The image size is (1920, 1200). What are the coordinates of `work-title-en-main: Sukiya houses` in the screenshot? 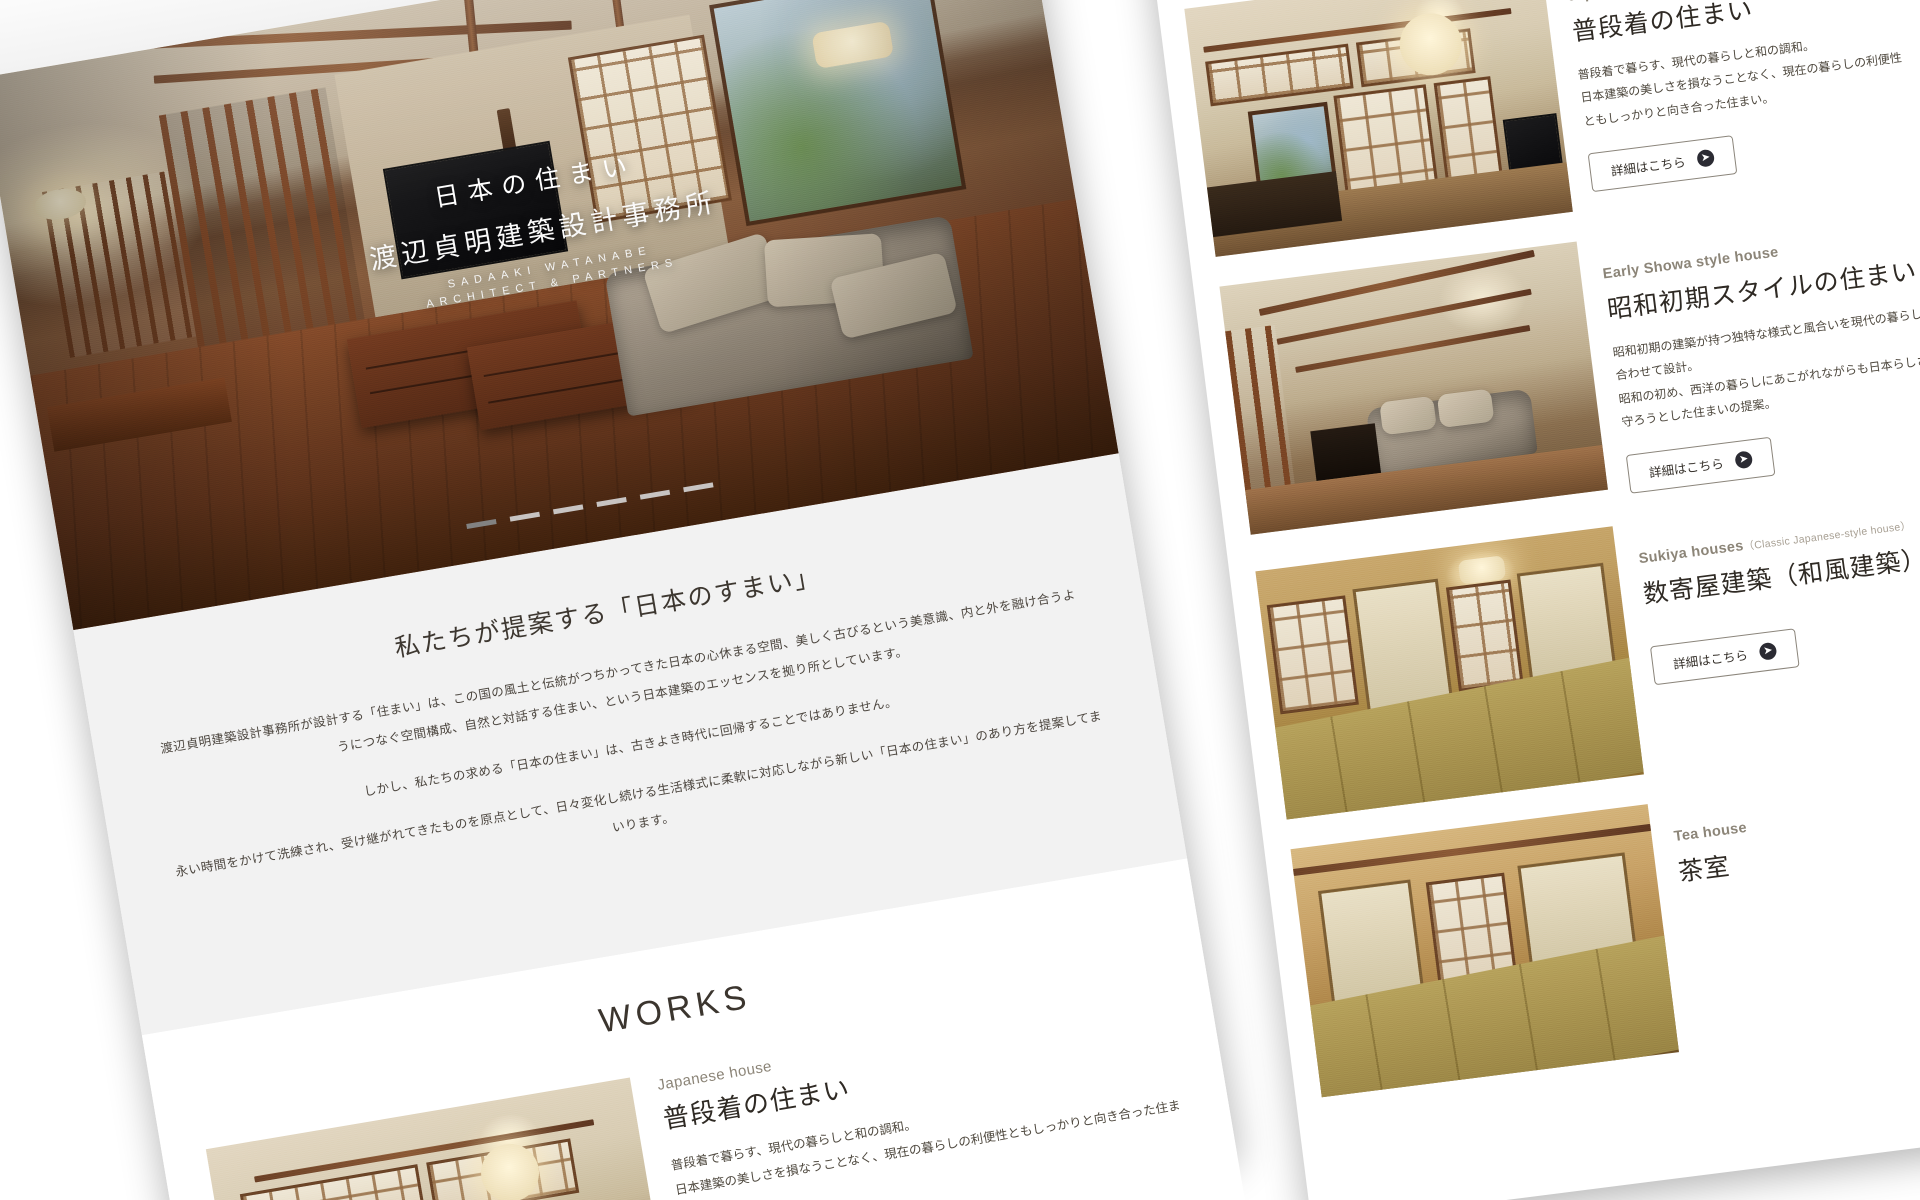 It's located at (1691, 552).